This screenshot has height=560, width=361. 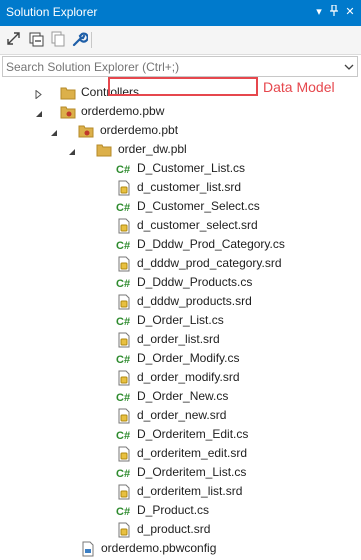 What do you see at coordinates (180, 111) in the screenshot?
I see `tree-item-pbw: orderdemo.pbw` at bounding box center [180, 111].